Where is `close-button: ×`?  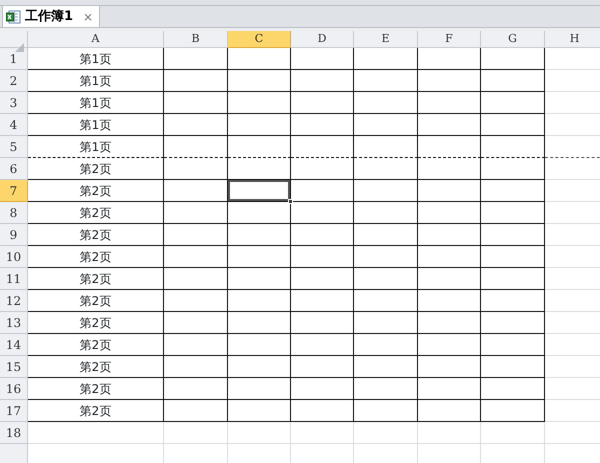 close-button: × is located at coordinates (88, 17).